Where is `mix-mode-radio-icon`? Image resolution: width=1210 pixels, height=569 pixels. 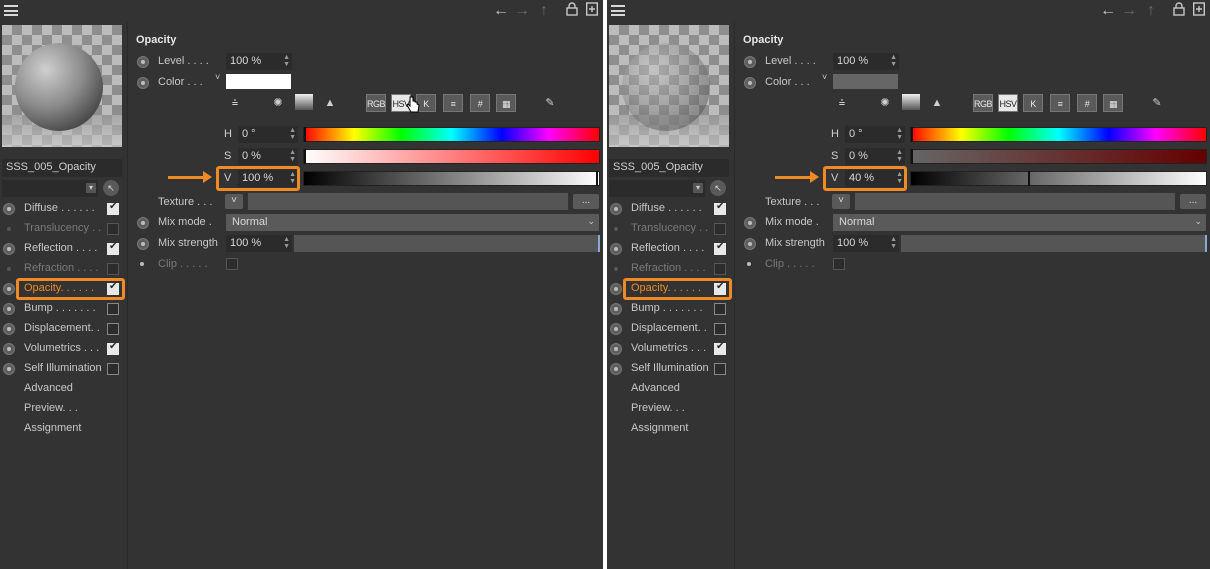
mix-mode-radio-icon is located at coordinates (143, 223).